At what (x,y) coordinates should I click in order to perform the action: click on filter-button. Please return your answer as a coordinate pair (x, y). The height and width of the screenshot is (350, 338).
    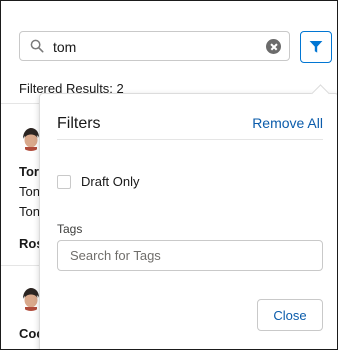
    Looking at the image, I should click on (316, 47).